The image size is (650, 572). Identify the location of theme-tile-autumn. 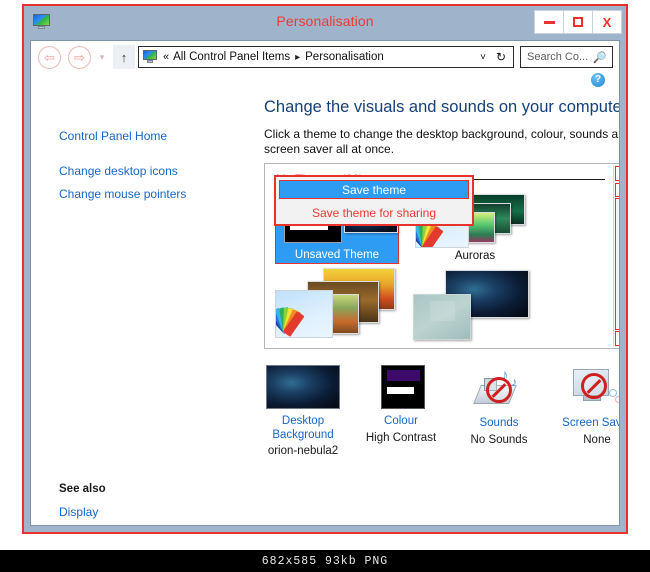
(337, 307).